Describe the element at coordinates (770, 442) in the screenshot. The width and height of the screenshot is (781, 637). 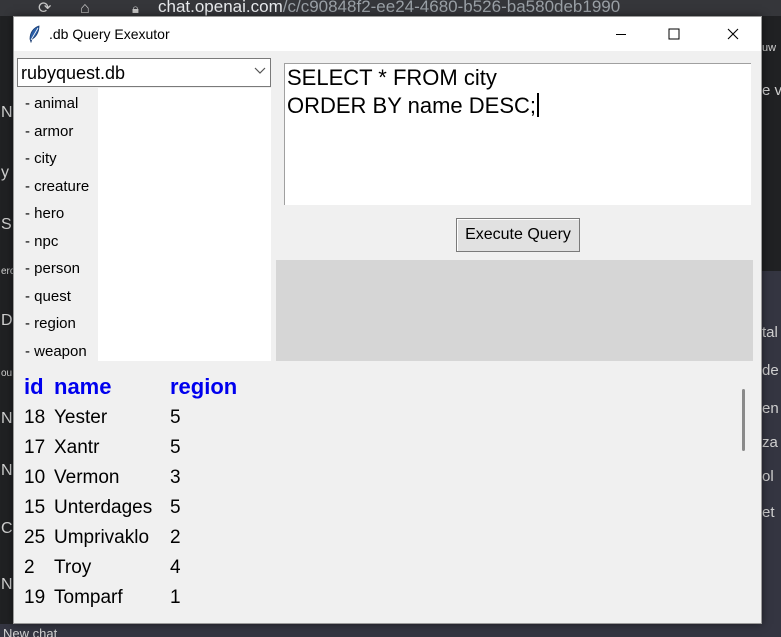
I see `page-text-fragment: za` at that location.